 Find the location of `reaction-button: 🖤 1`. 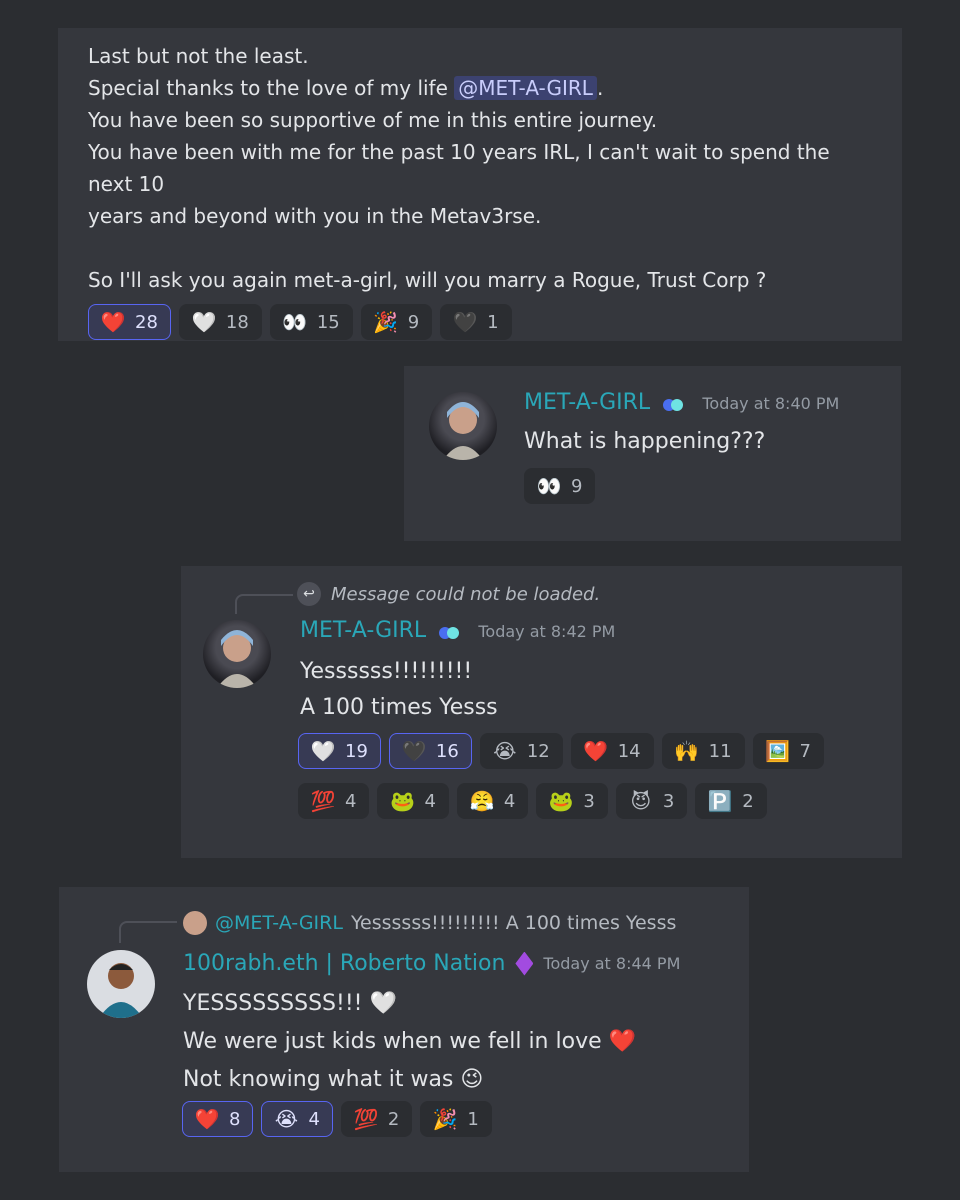

reaction-button: 🖤 1 is located at coordinates (476, 322).